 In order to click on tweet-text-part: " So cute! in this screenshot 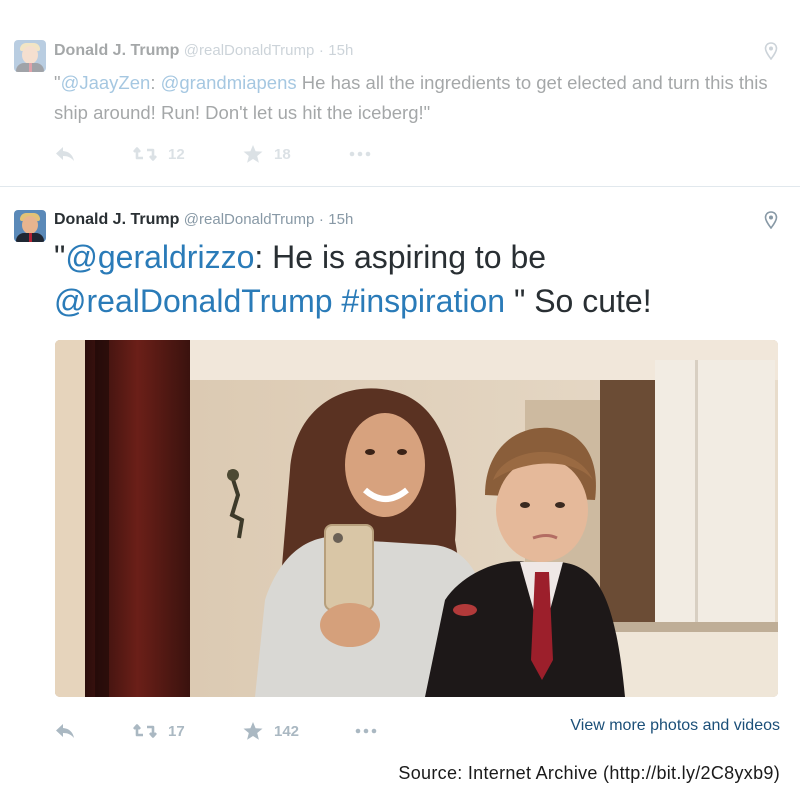, I will do `click(578, 301)`.